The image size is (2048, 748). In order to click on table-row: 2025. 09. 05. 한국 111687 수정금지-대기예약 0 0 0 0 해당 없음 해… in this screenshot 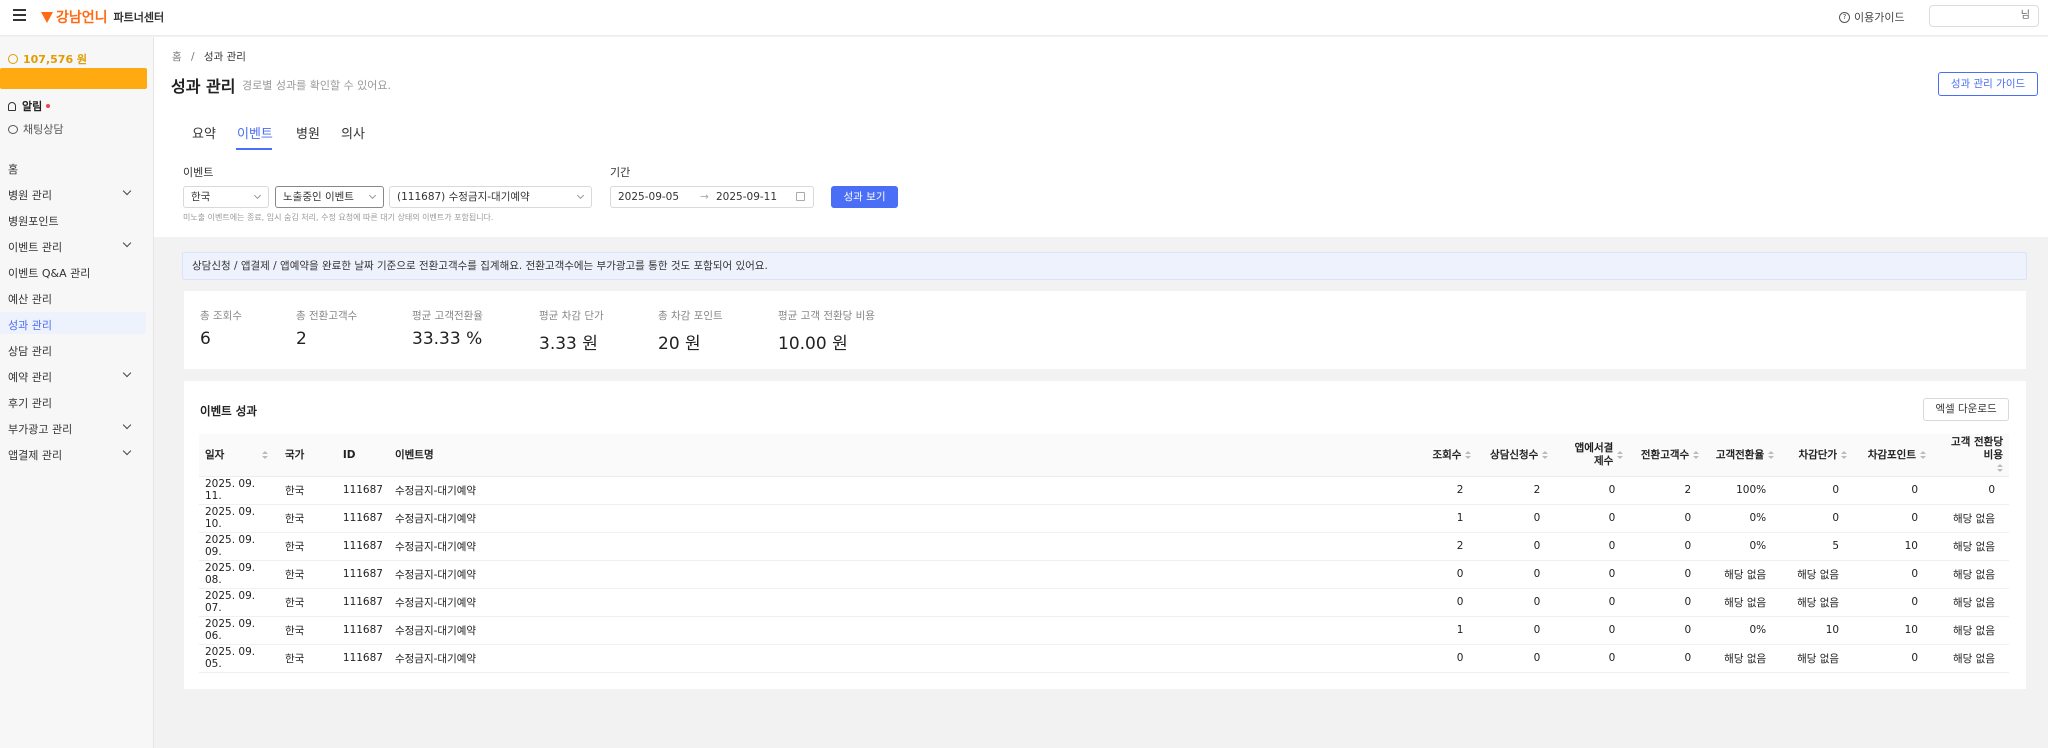, I will do `click(1104, 658)`.